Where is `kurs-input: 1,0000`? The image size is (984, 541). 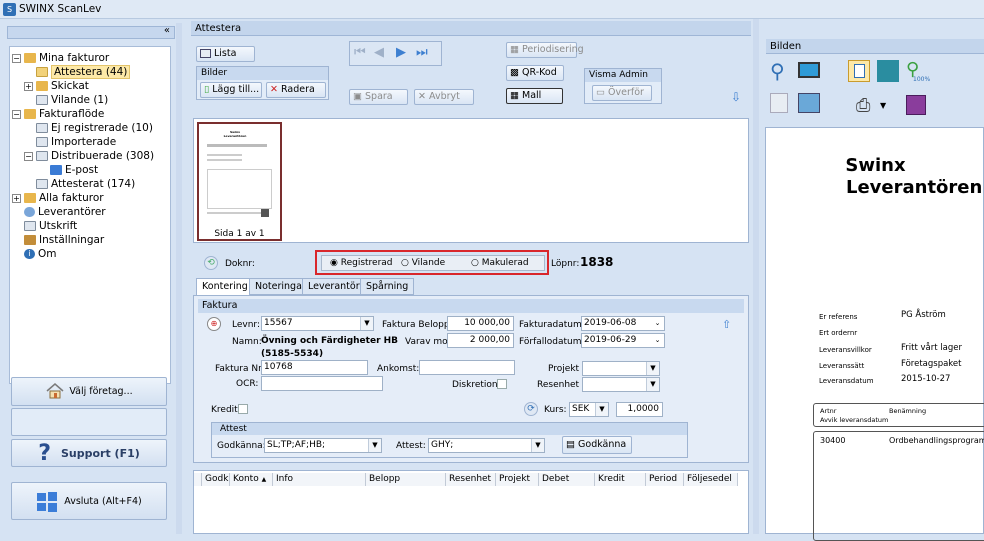
kurs-input: 1,0000 is located at coordinates (639, 409).